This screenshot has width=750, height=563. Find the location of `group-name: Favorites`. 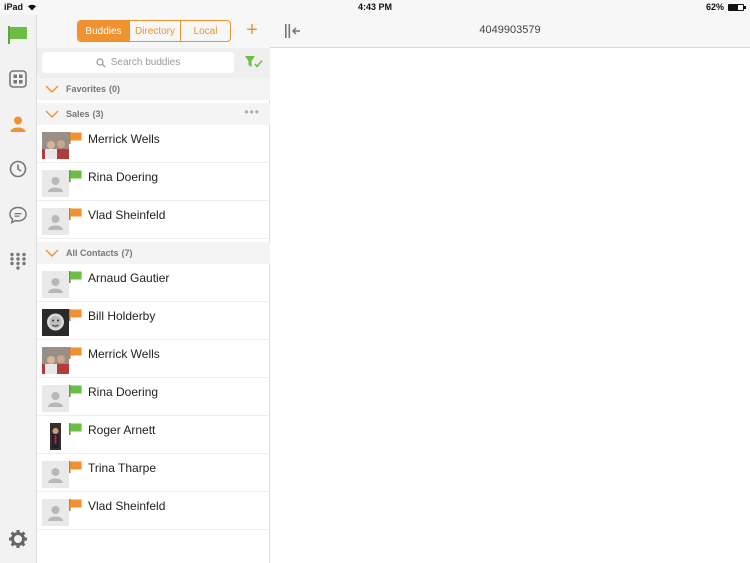

group-name: Favorites is located at coordinates (86, 89).